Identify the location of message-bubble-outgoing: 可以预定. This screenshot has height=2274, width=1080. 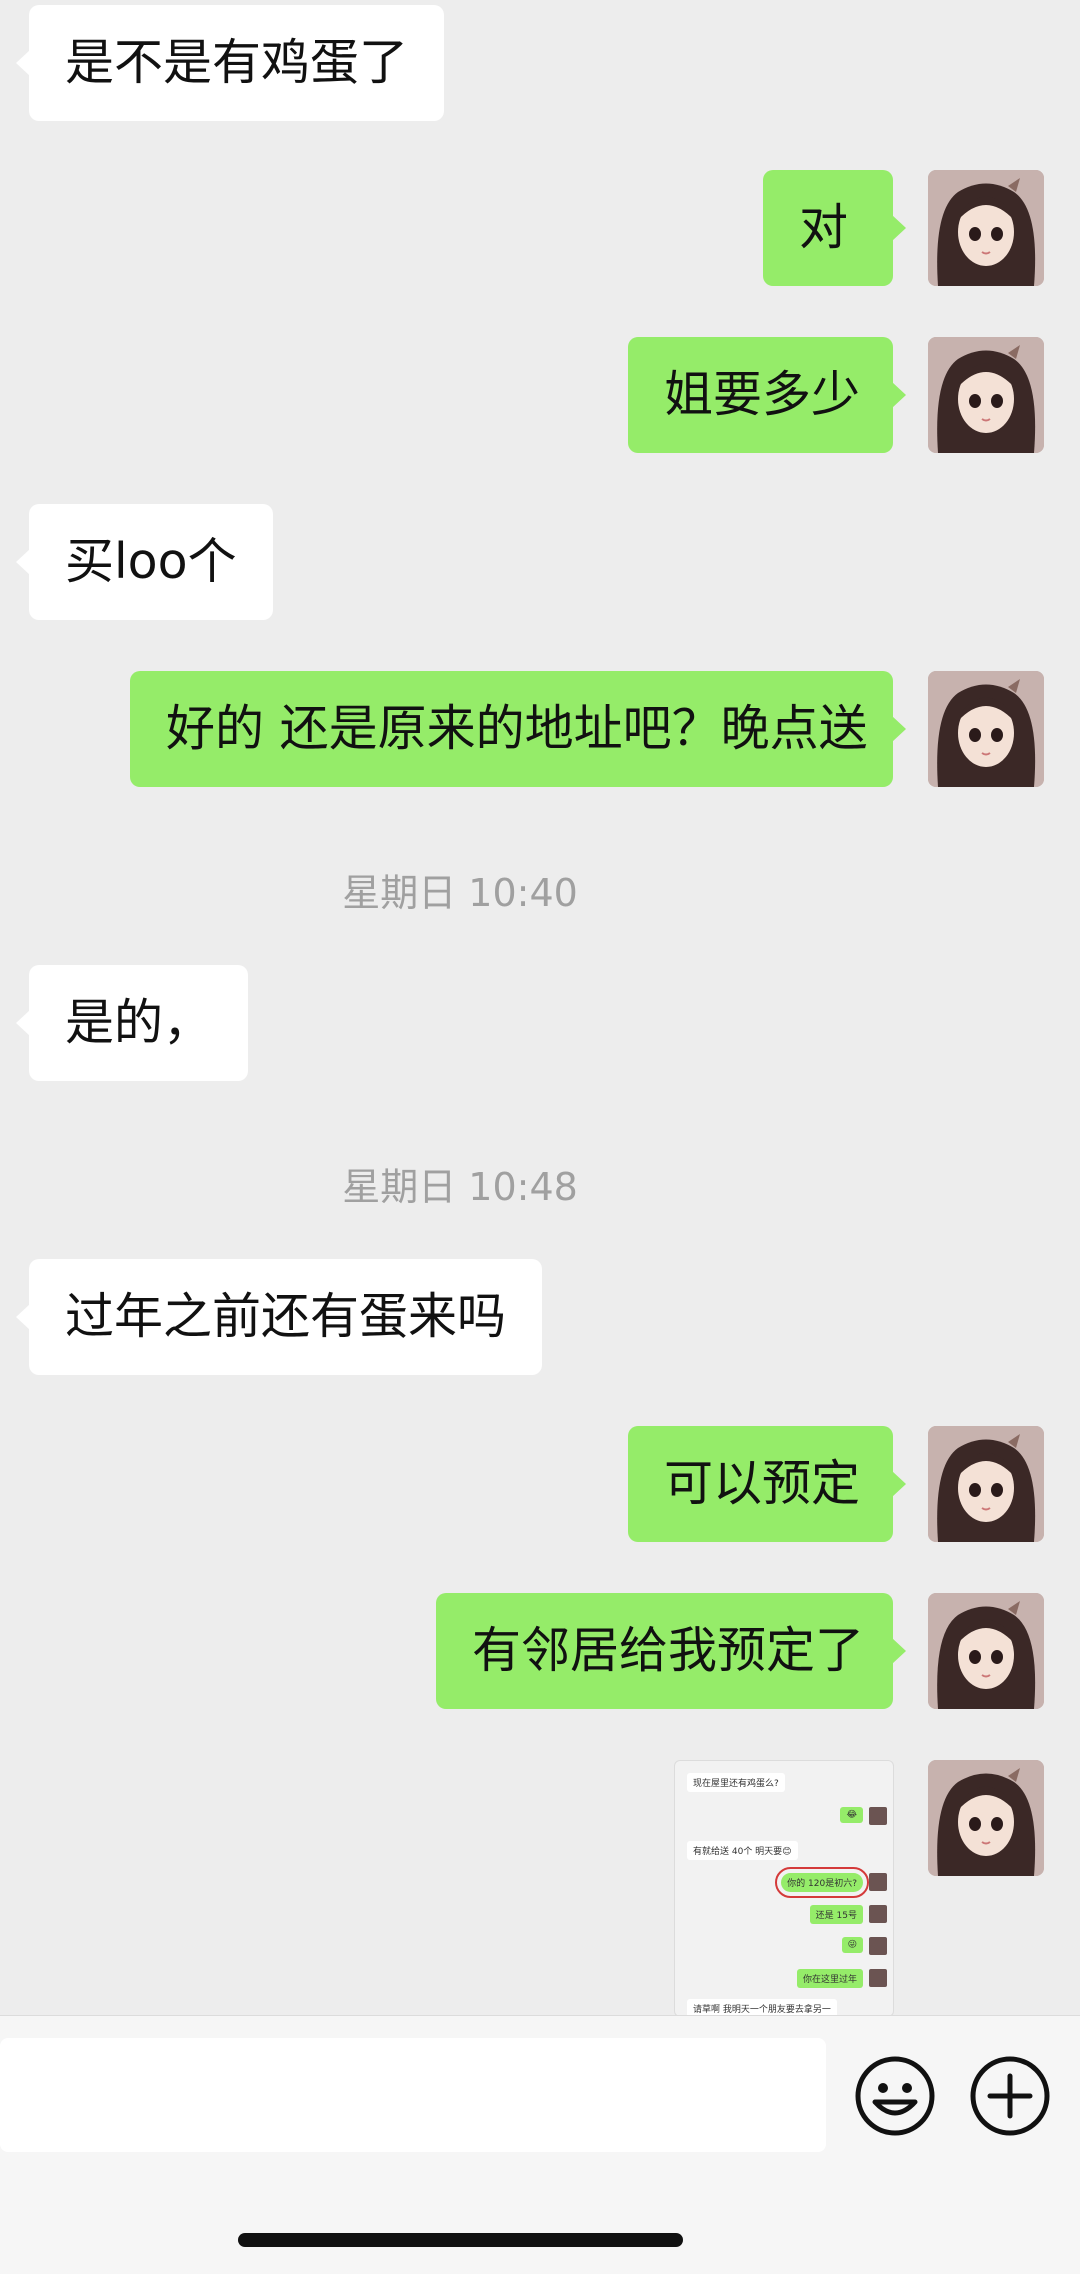
(767, 1484).